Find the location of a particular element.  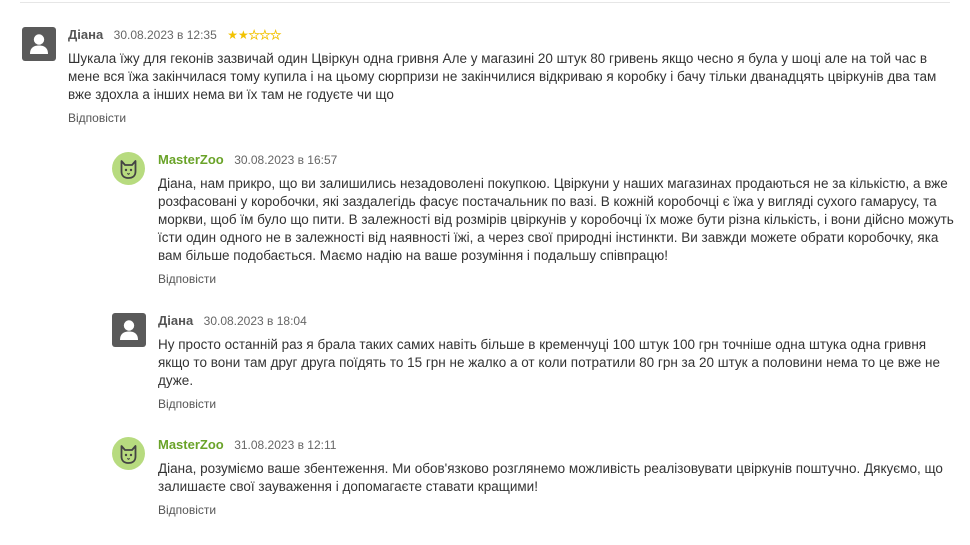

rating-stars: ★★★★★ is located at coordinates (254, 35).